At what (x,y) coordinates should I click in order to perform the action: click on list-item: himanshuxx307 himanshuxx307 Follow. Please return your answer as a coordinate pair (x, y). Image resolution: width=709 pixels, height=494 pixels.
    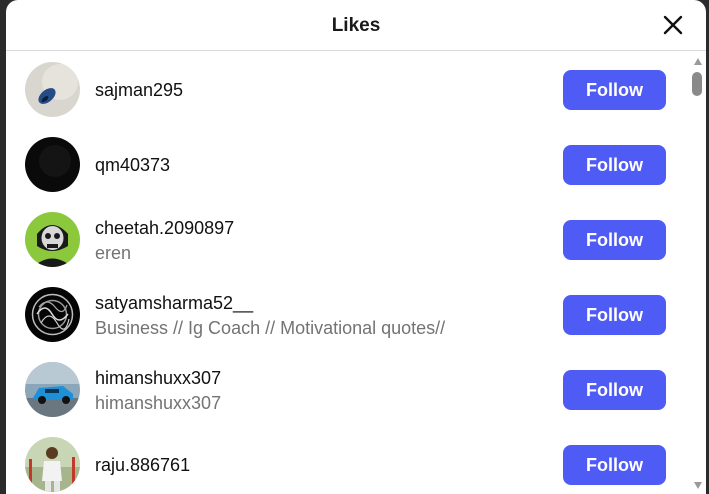
    Looking at the image, I should click on (348, 389).